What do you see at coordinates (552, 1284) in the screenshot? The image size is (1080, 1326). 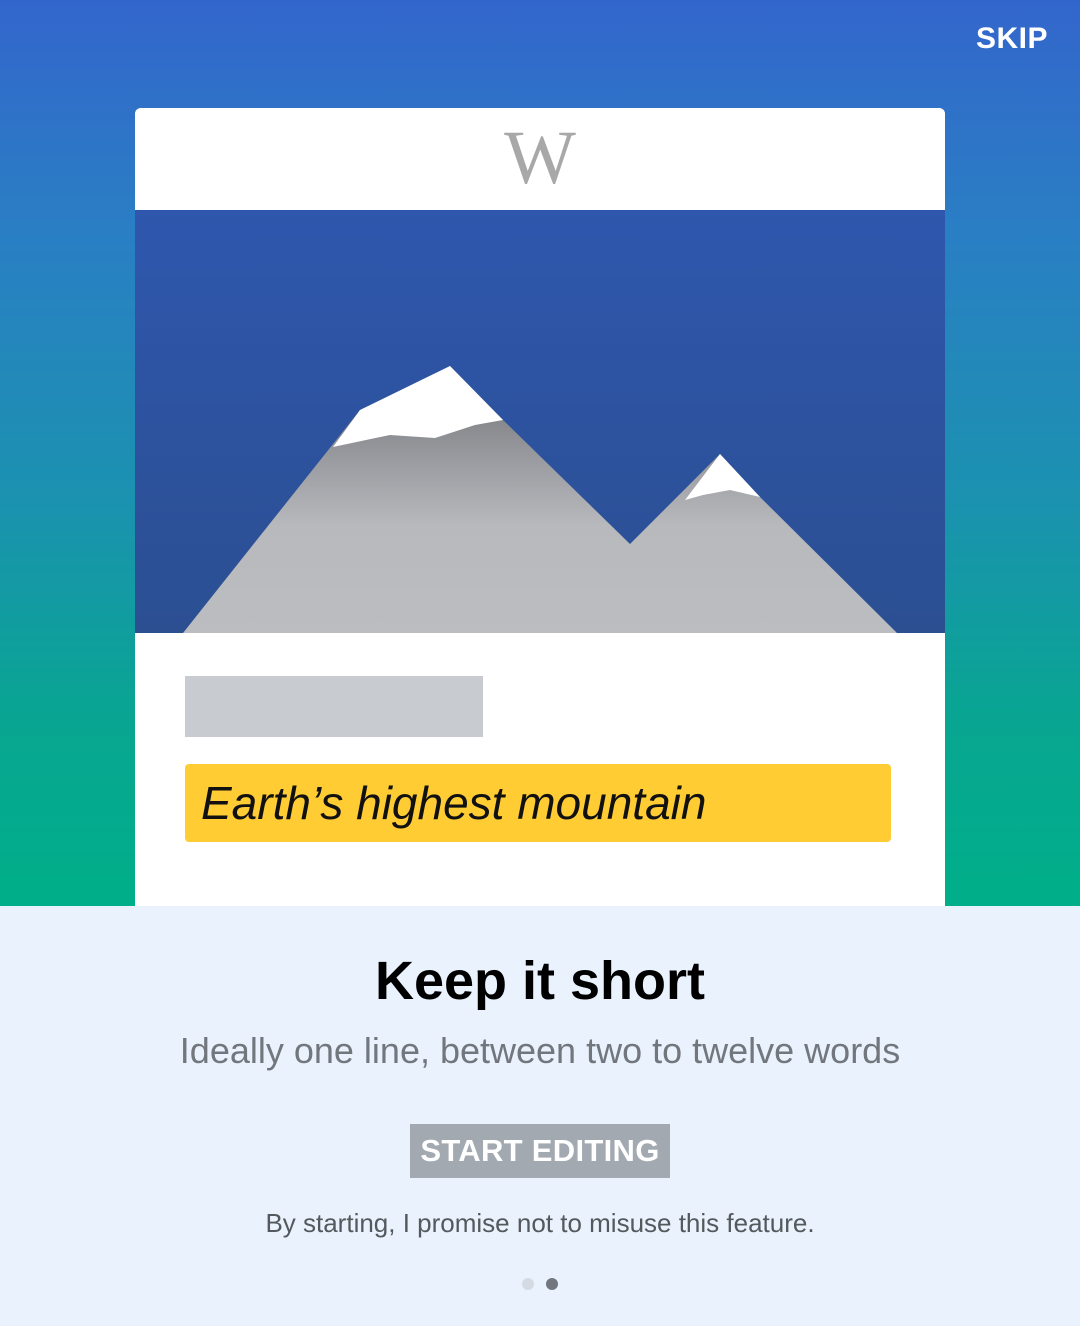 I see `page-dot-2-active` at bounding box center [552, 1284].